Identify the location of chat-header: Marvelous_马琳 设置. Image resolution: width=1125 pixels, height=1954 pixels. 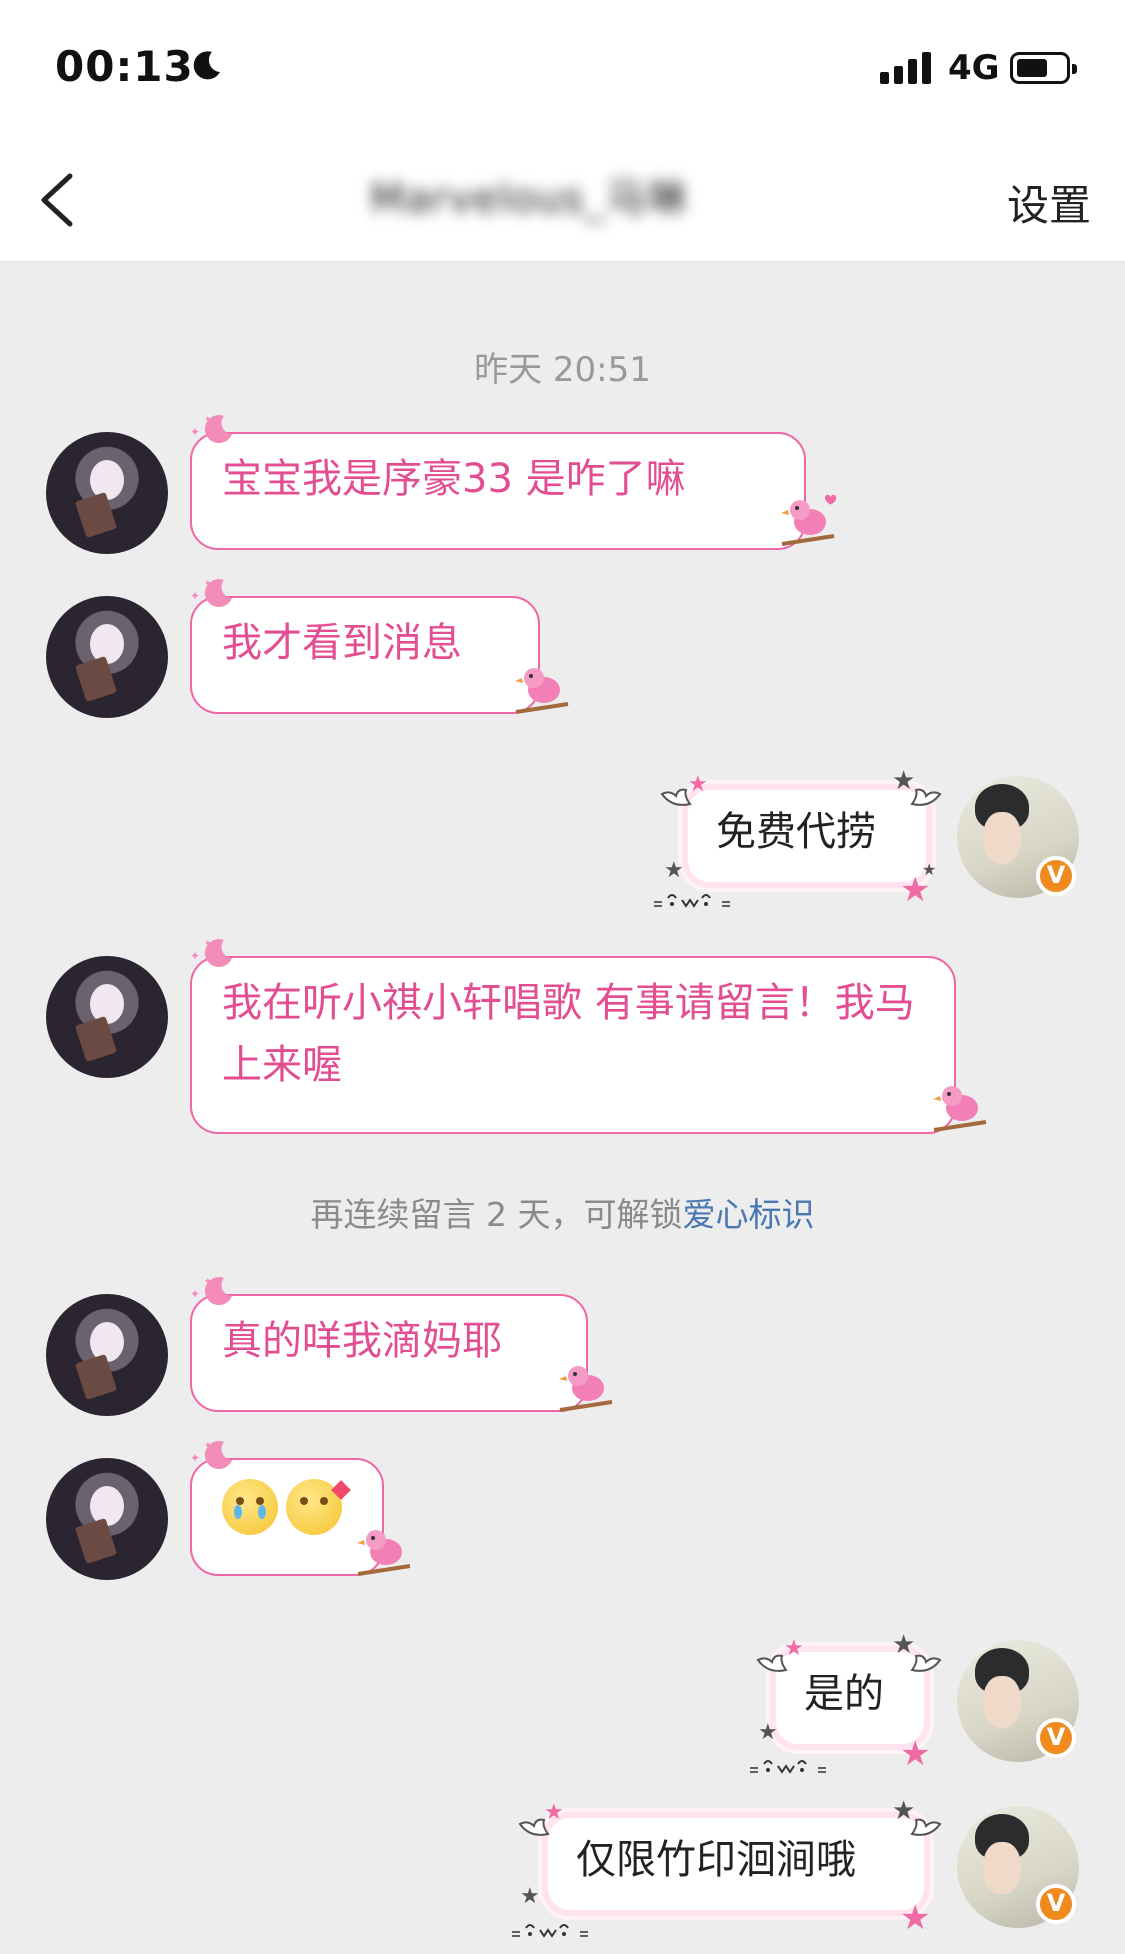
(562, 196).